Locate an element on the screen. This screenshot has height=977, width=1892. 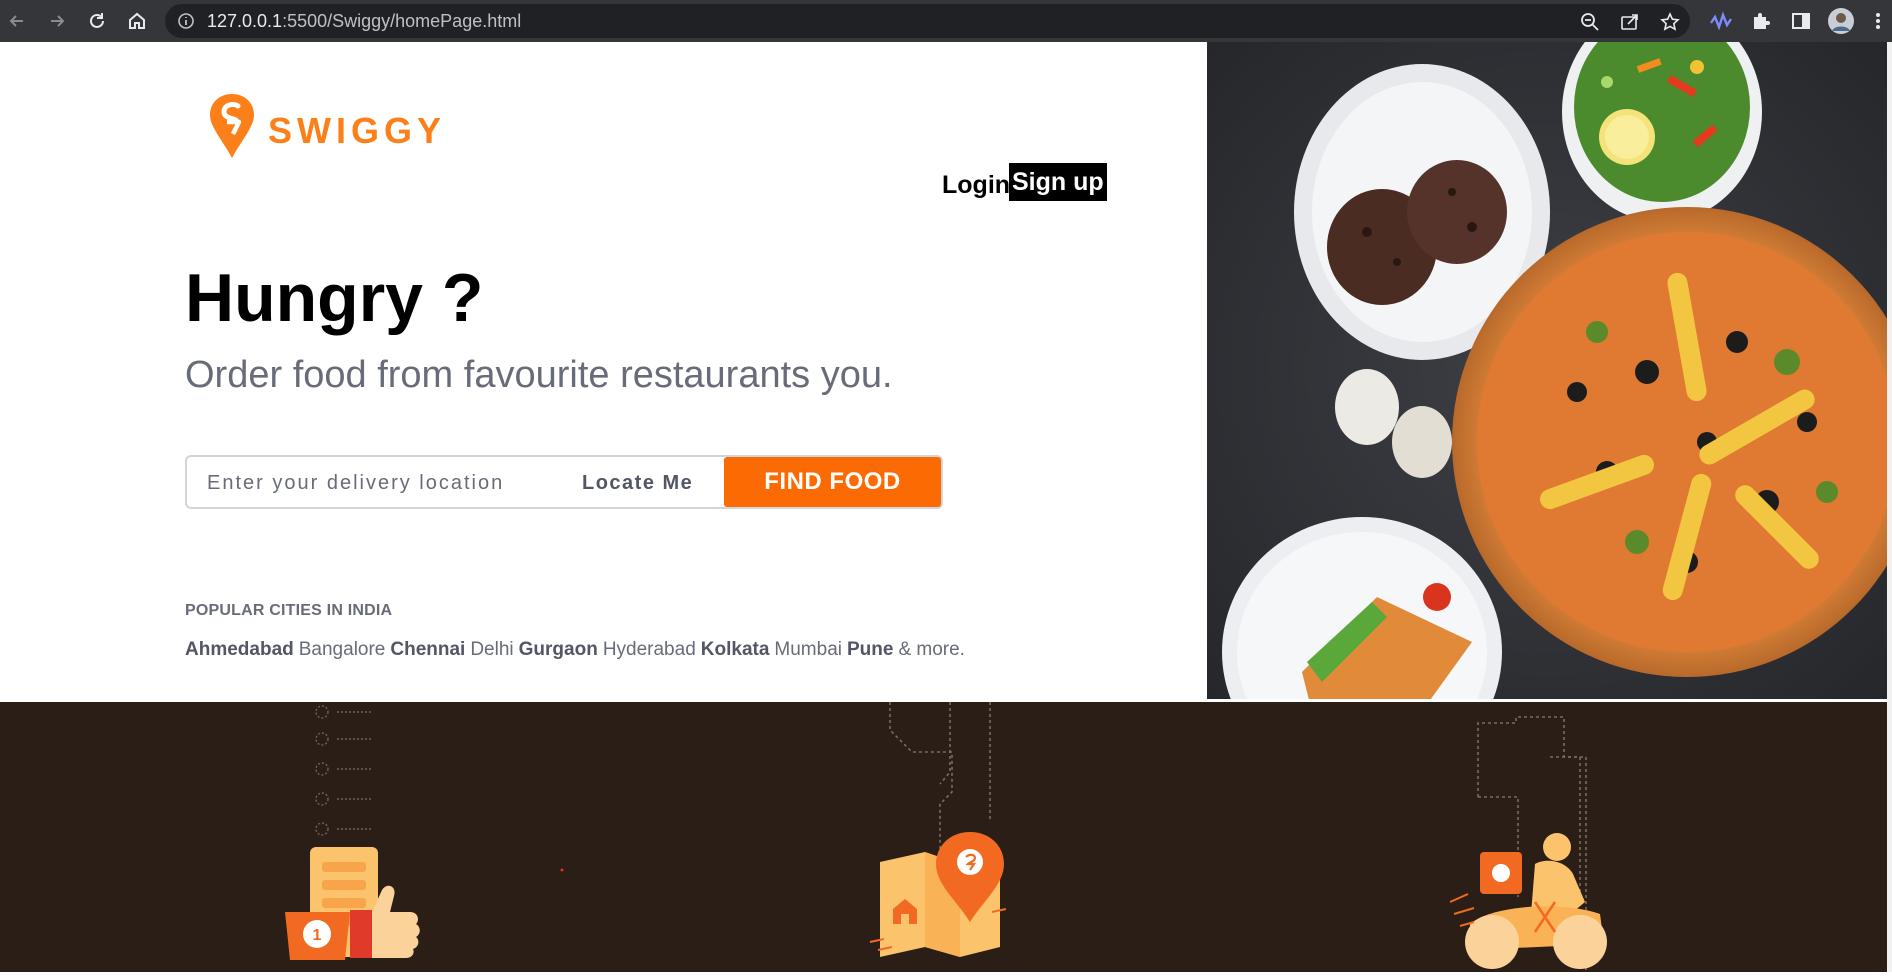
hero-headline: Hungry ? is located at coordinates (334, 298).